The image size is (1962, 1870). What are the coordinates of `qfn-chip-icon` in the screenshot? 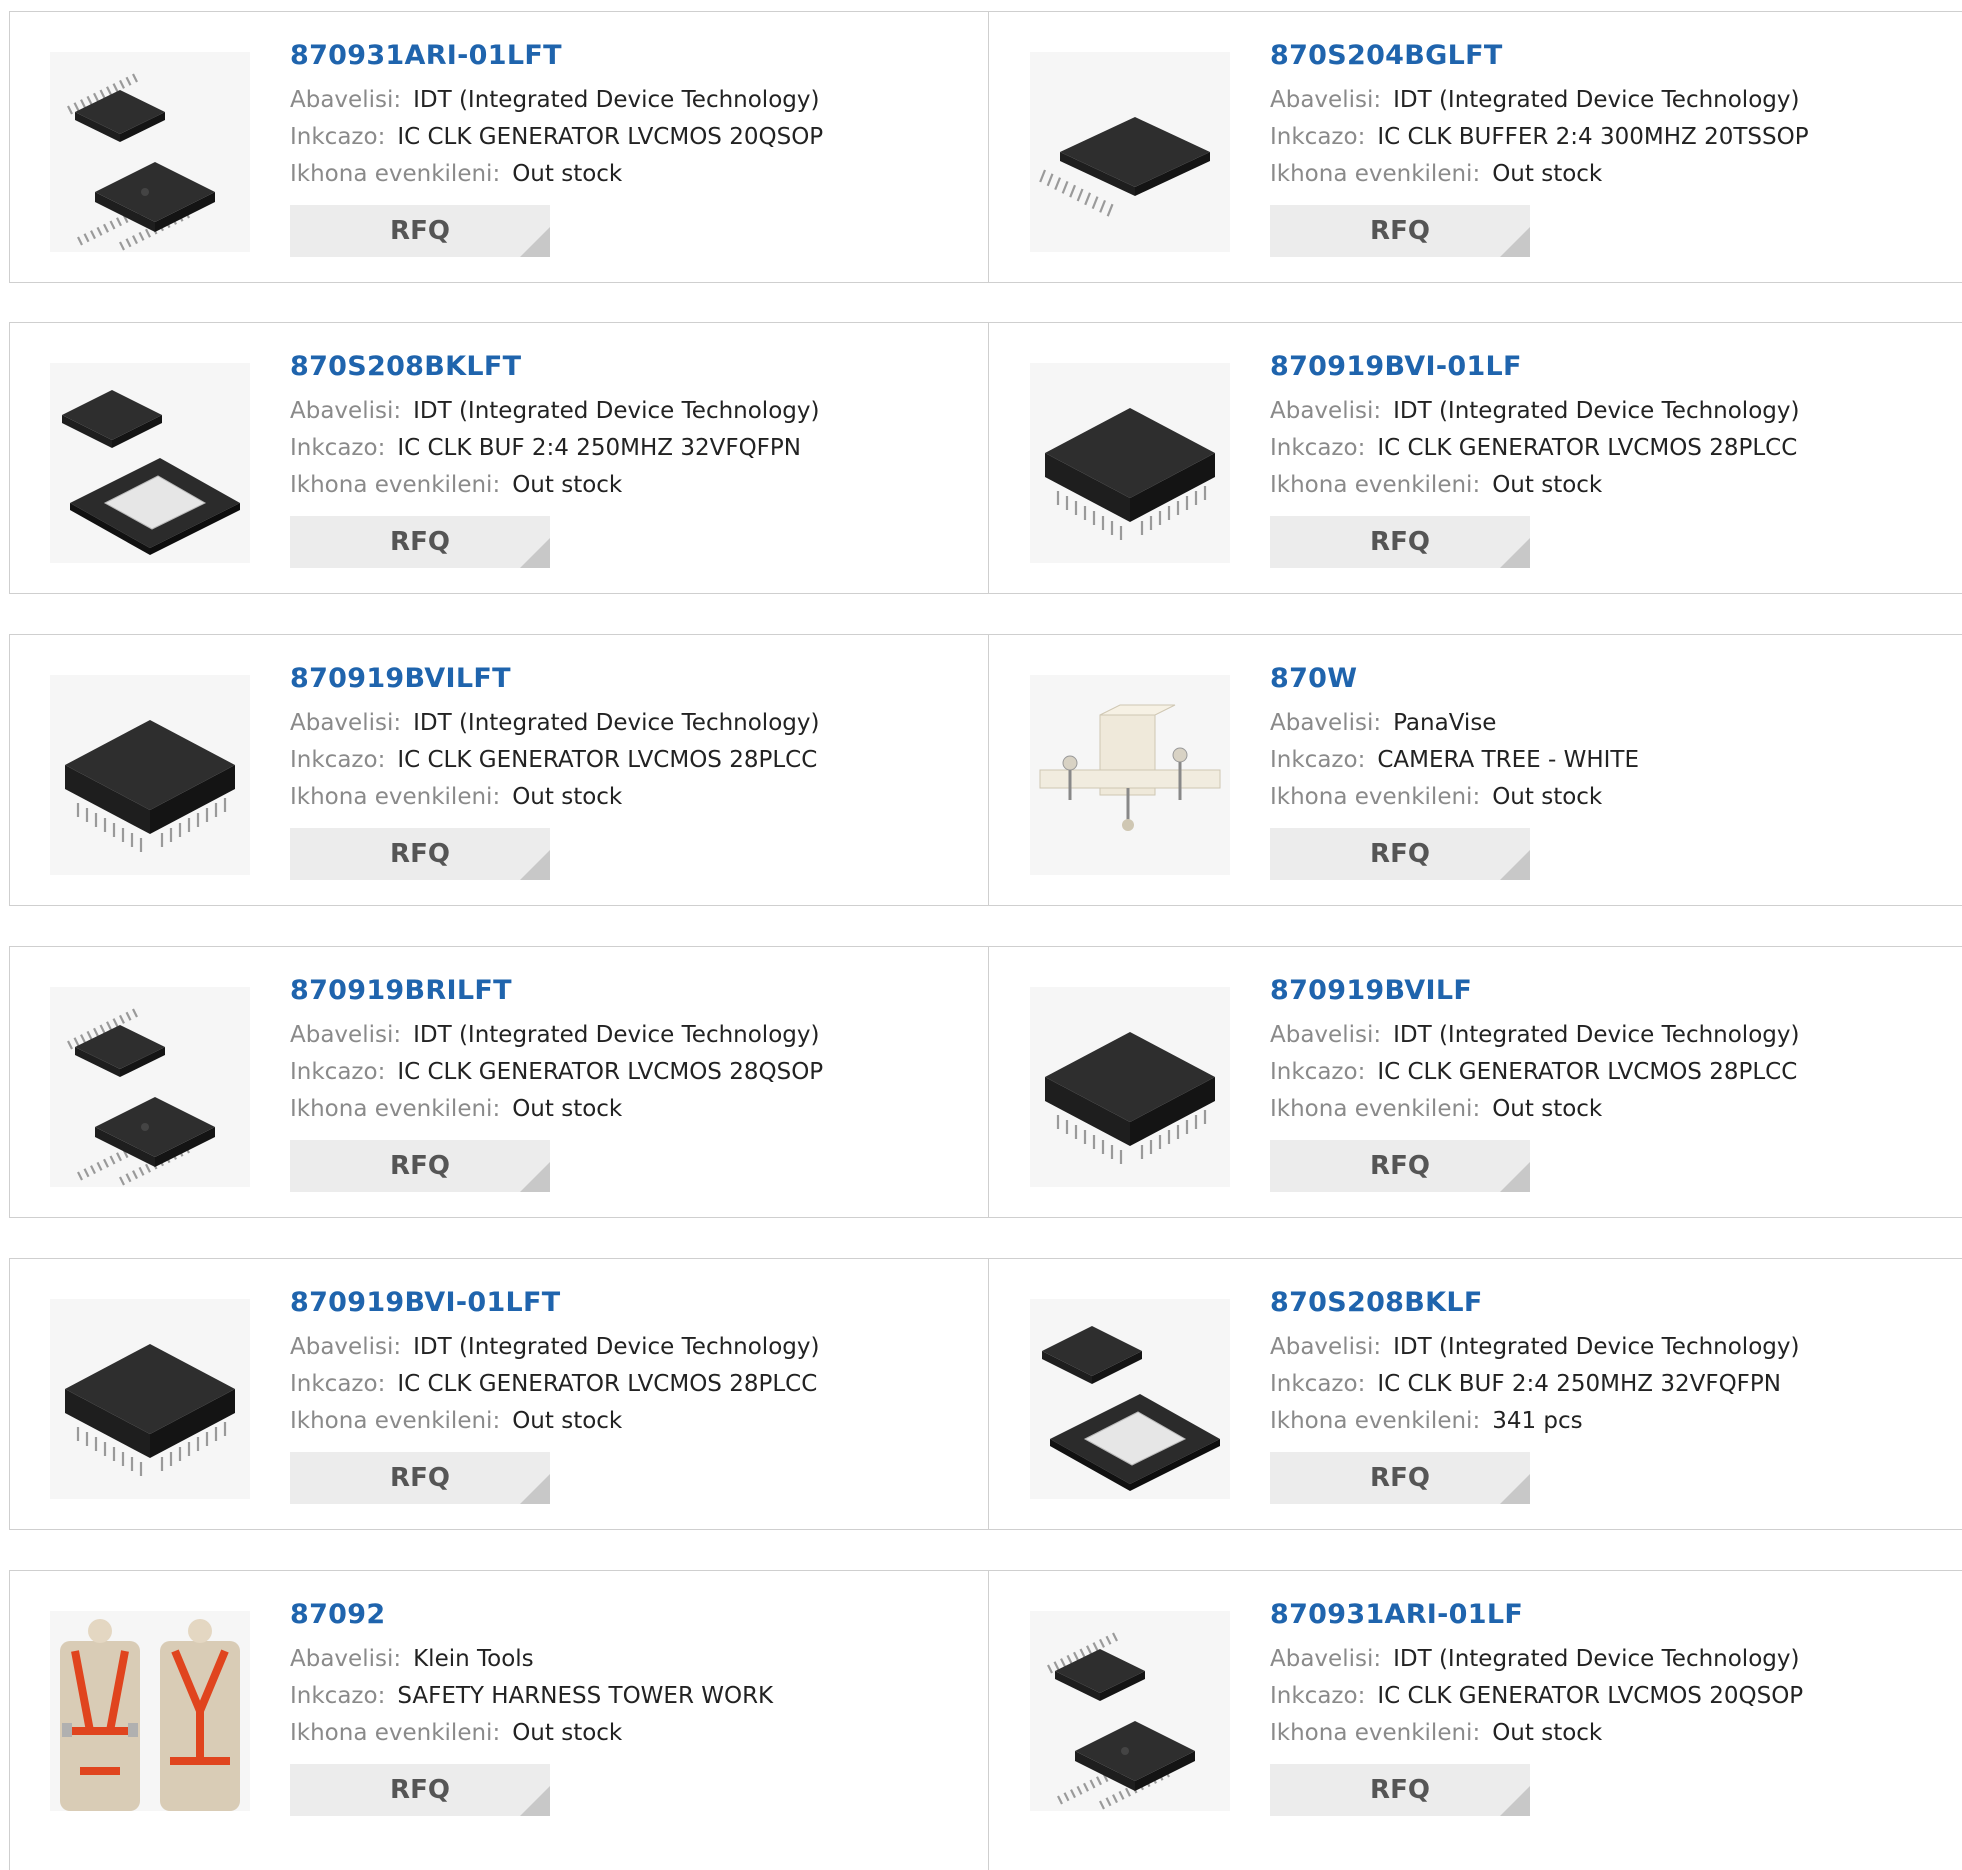 It's located at (1131, 1408).